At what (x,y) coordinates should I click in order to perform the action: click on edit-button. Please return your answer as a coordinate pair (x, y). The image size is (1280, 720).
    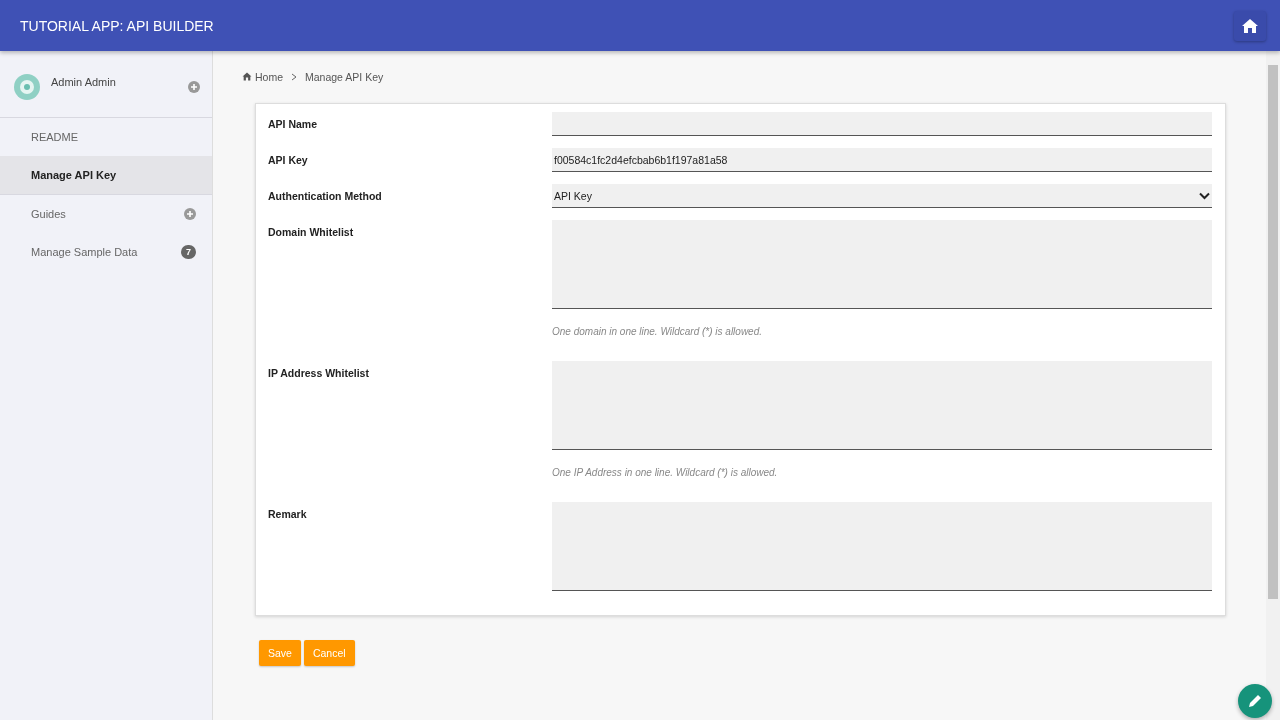
    Looking at the image, I should click on (1255, 701).